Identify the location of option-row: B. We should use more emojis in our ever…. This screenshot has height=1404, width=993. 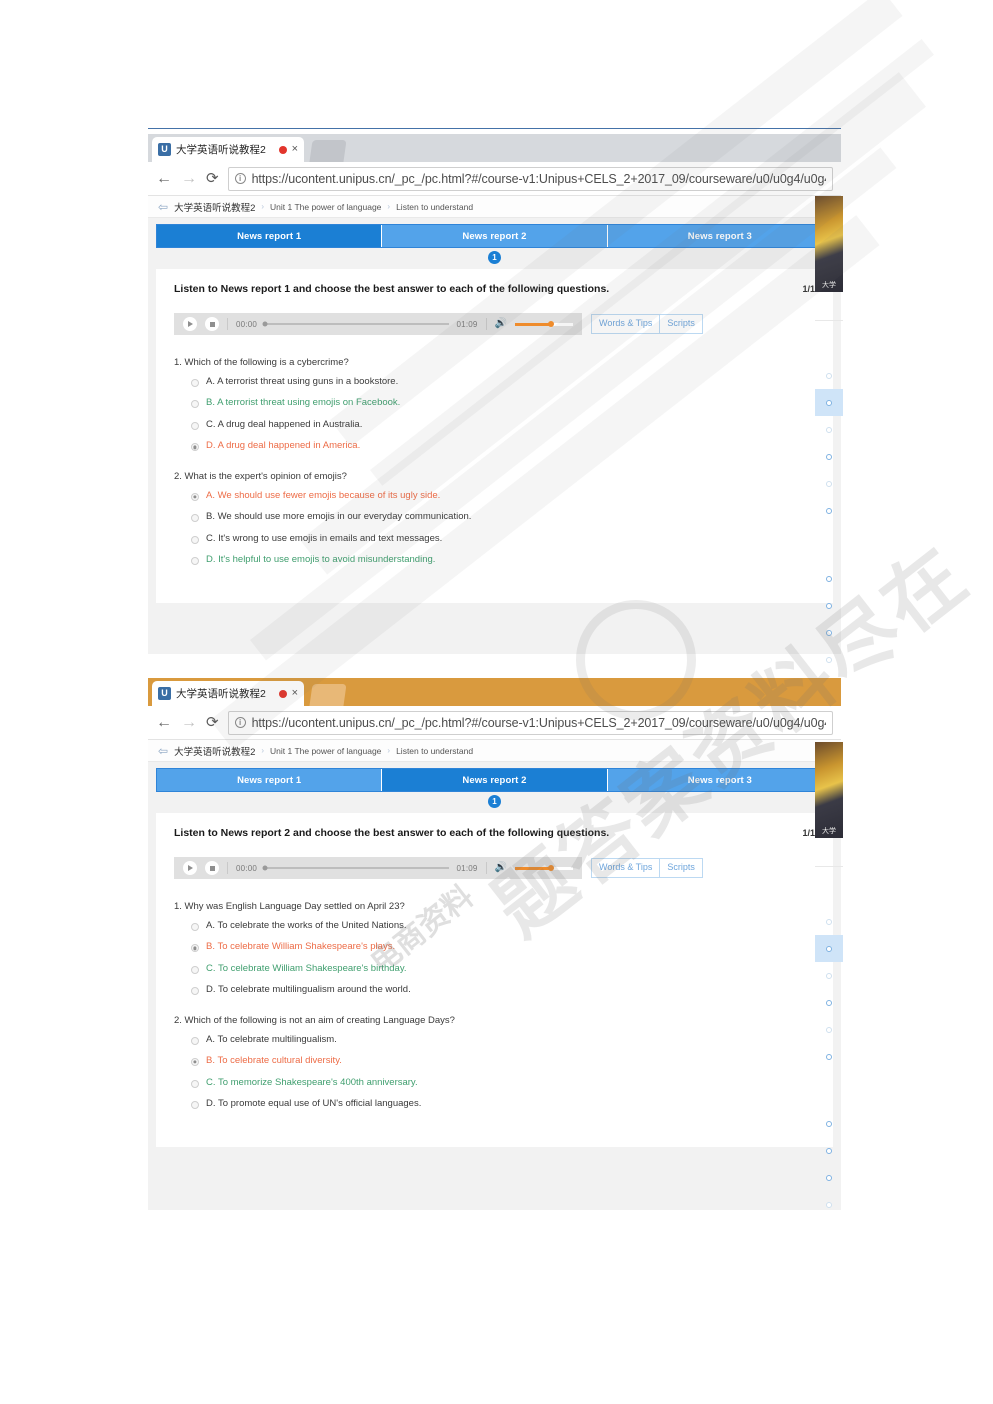
(503, 517).